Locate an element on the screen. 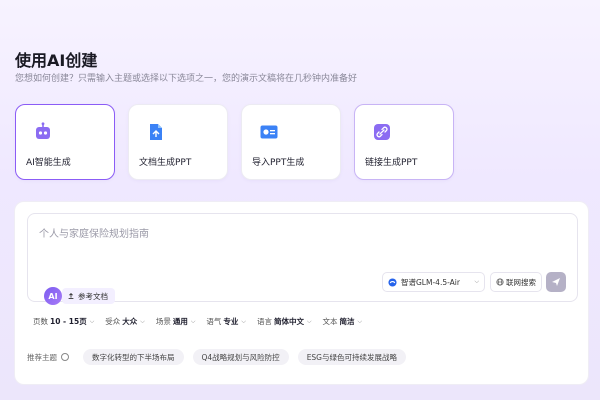 The width and height of the screenshot is (600, 400). topic-chip: Q4战略规划与风险防控 is located at coordinates (240, 357).